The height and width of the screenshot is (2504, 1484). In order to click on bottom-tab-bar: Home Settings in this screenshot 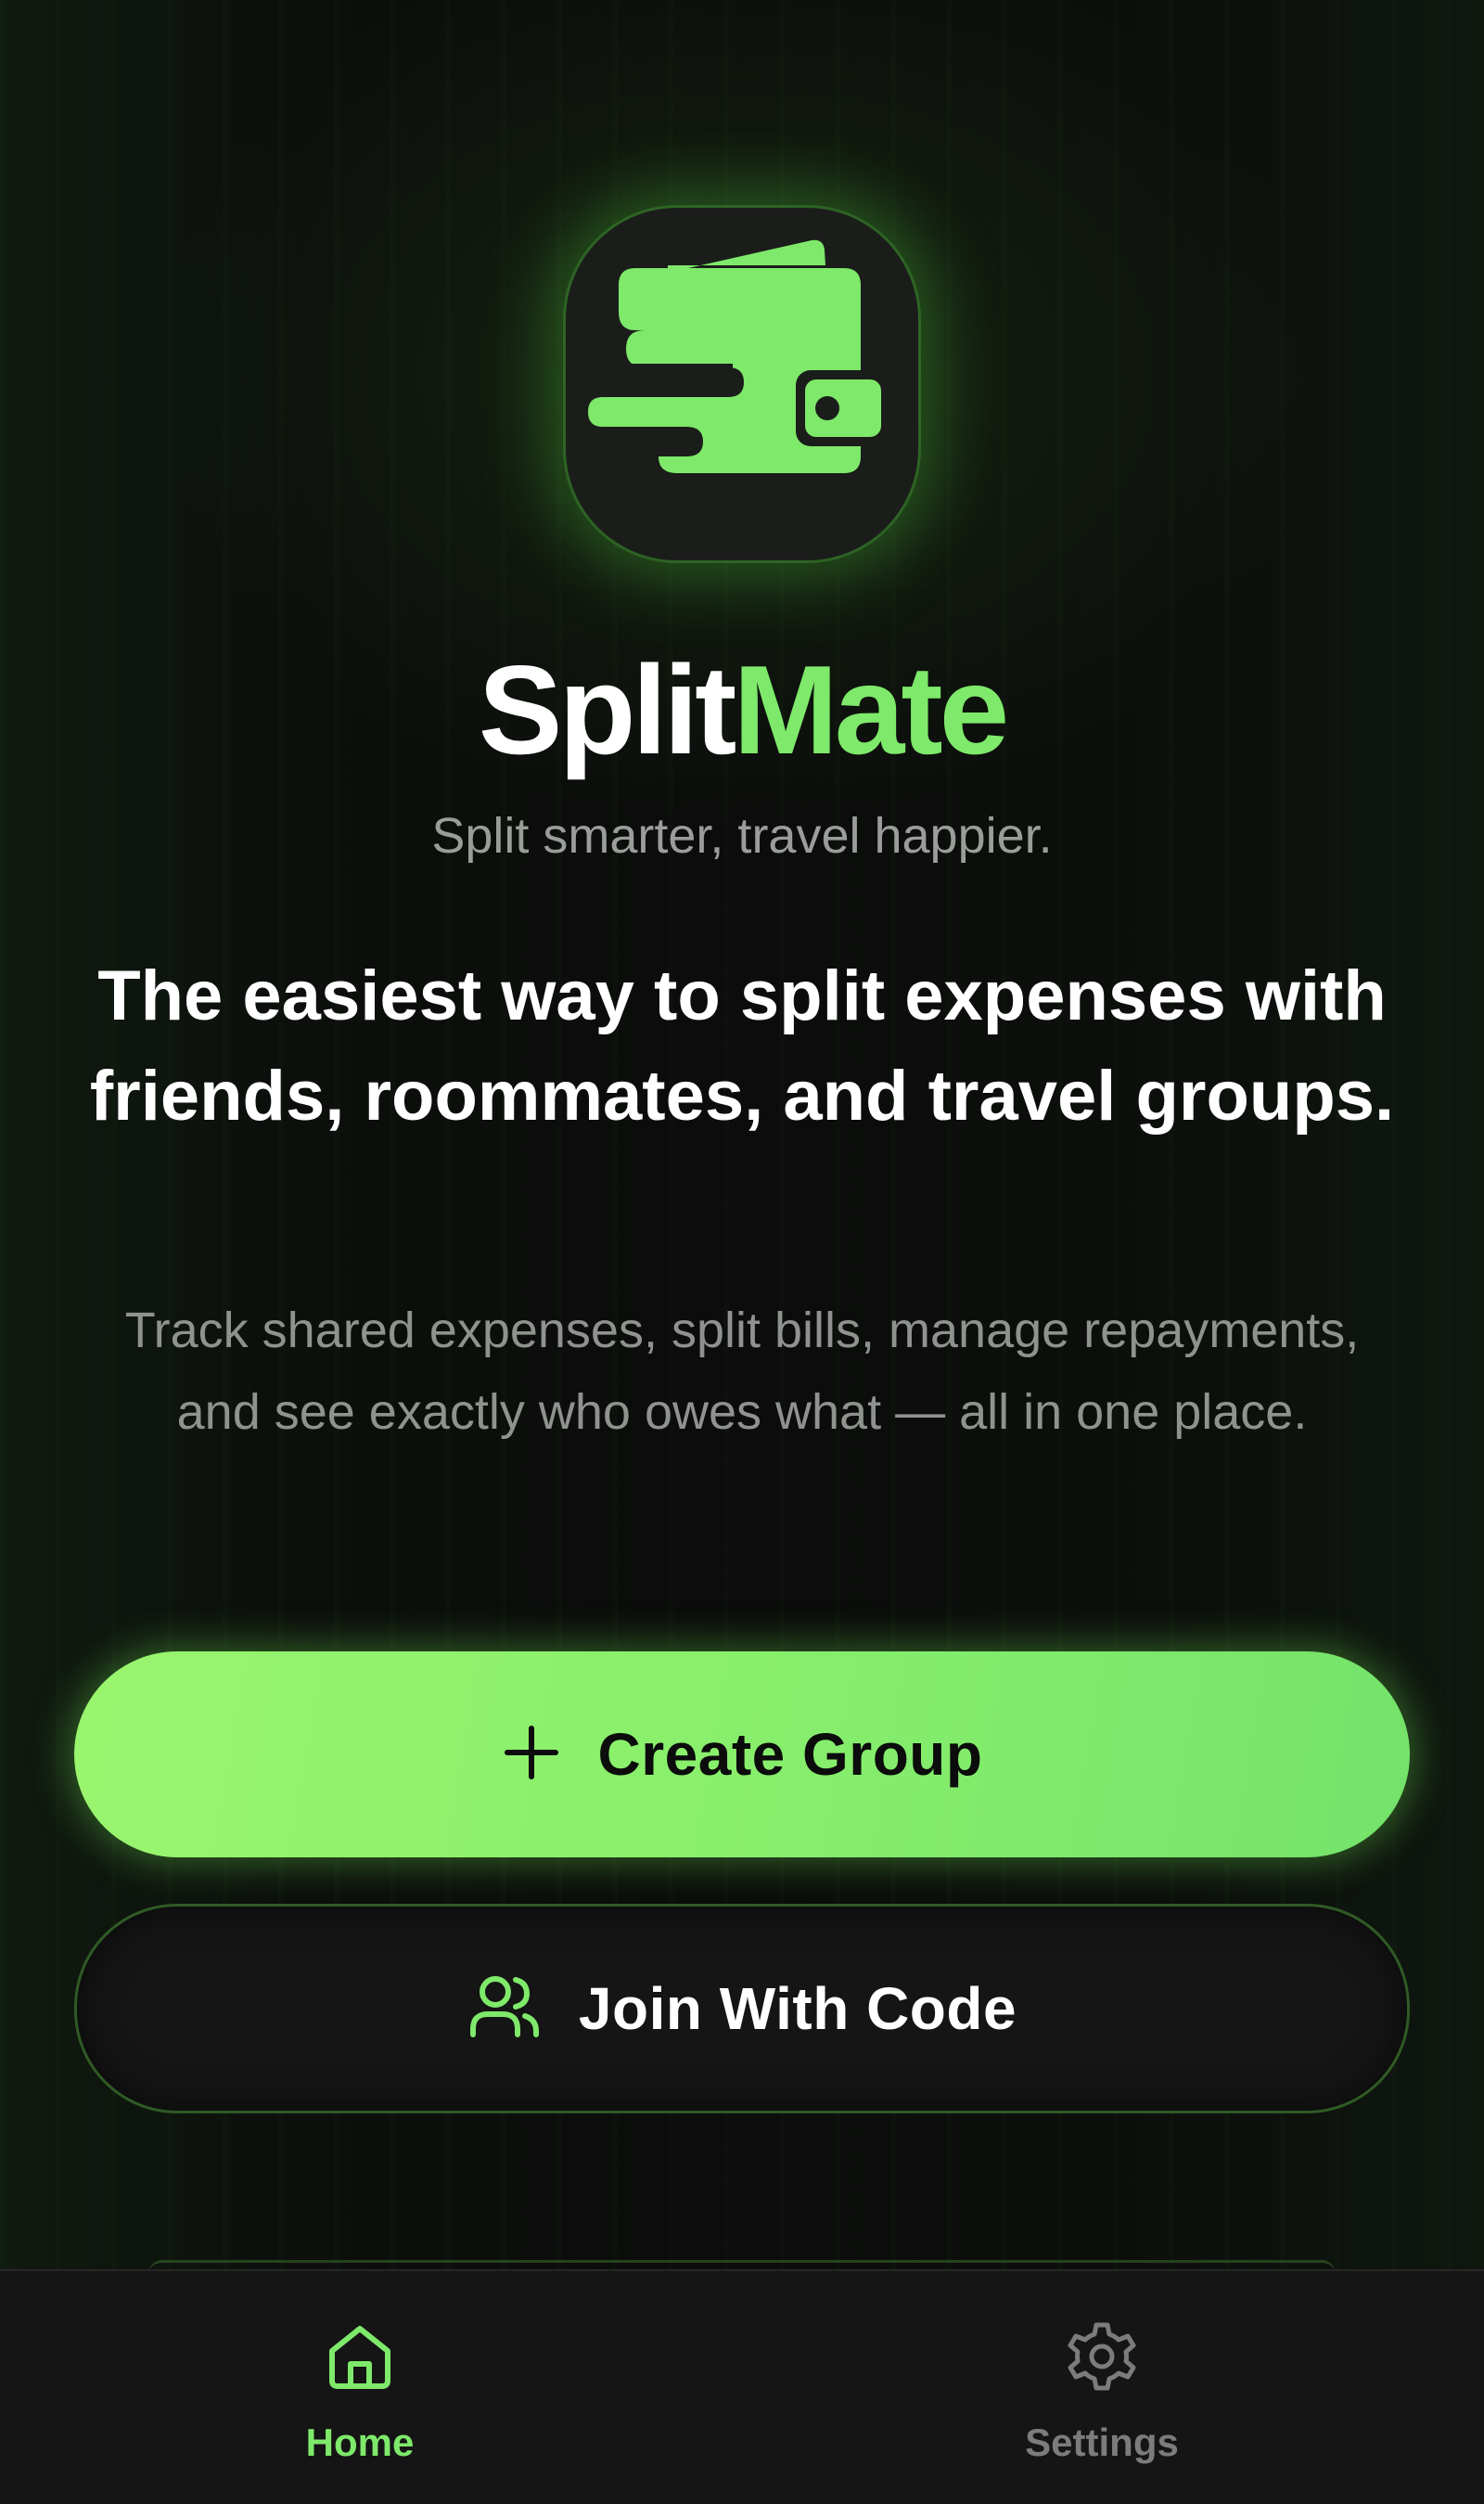, I will do `click(742, 2386)`.